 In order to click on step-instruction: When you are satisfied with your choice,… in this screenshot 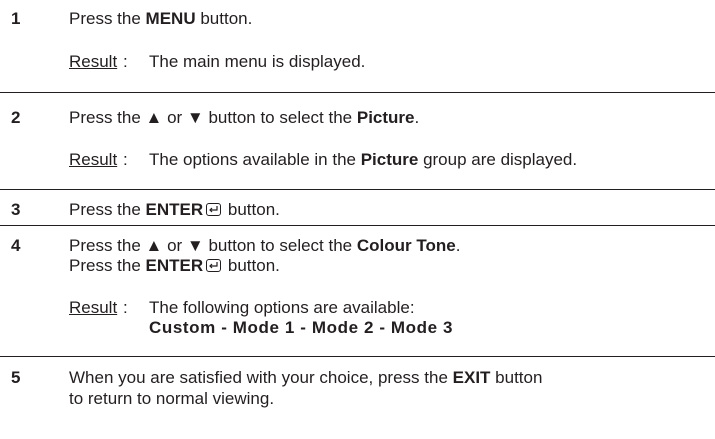, I will do `click(306, 377)`.